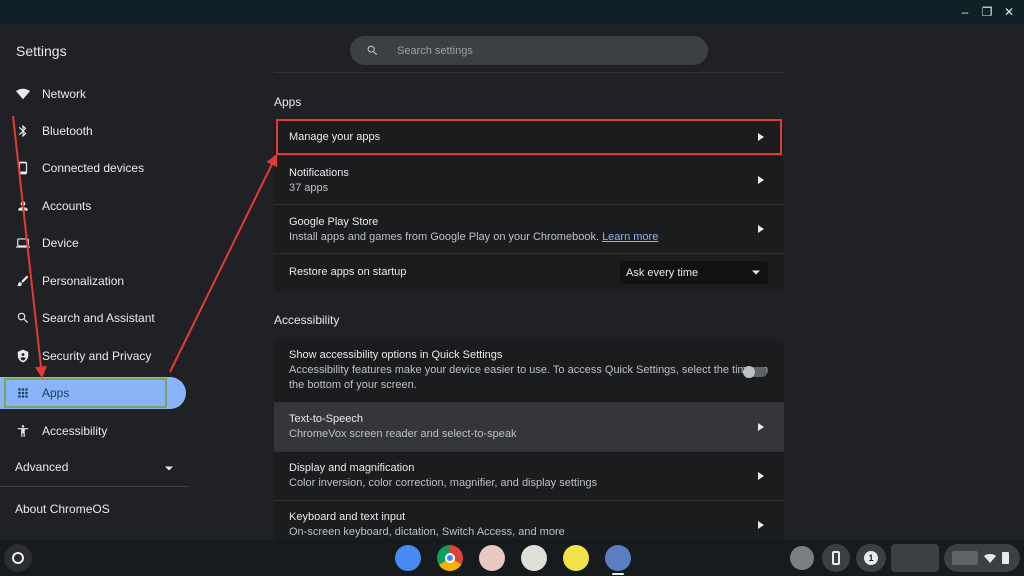 This screenshot has width=1024, height=576. What do you see at coordinates (64, 94) in the screenshot?
I see `sidebar-item-label: Network` at bounding box center [64, 94].